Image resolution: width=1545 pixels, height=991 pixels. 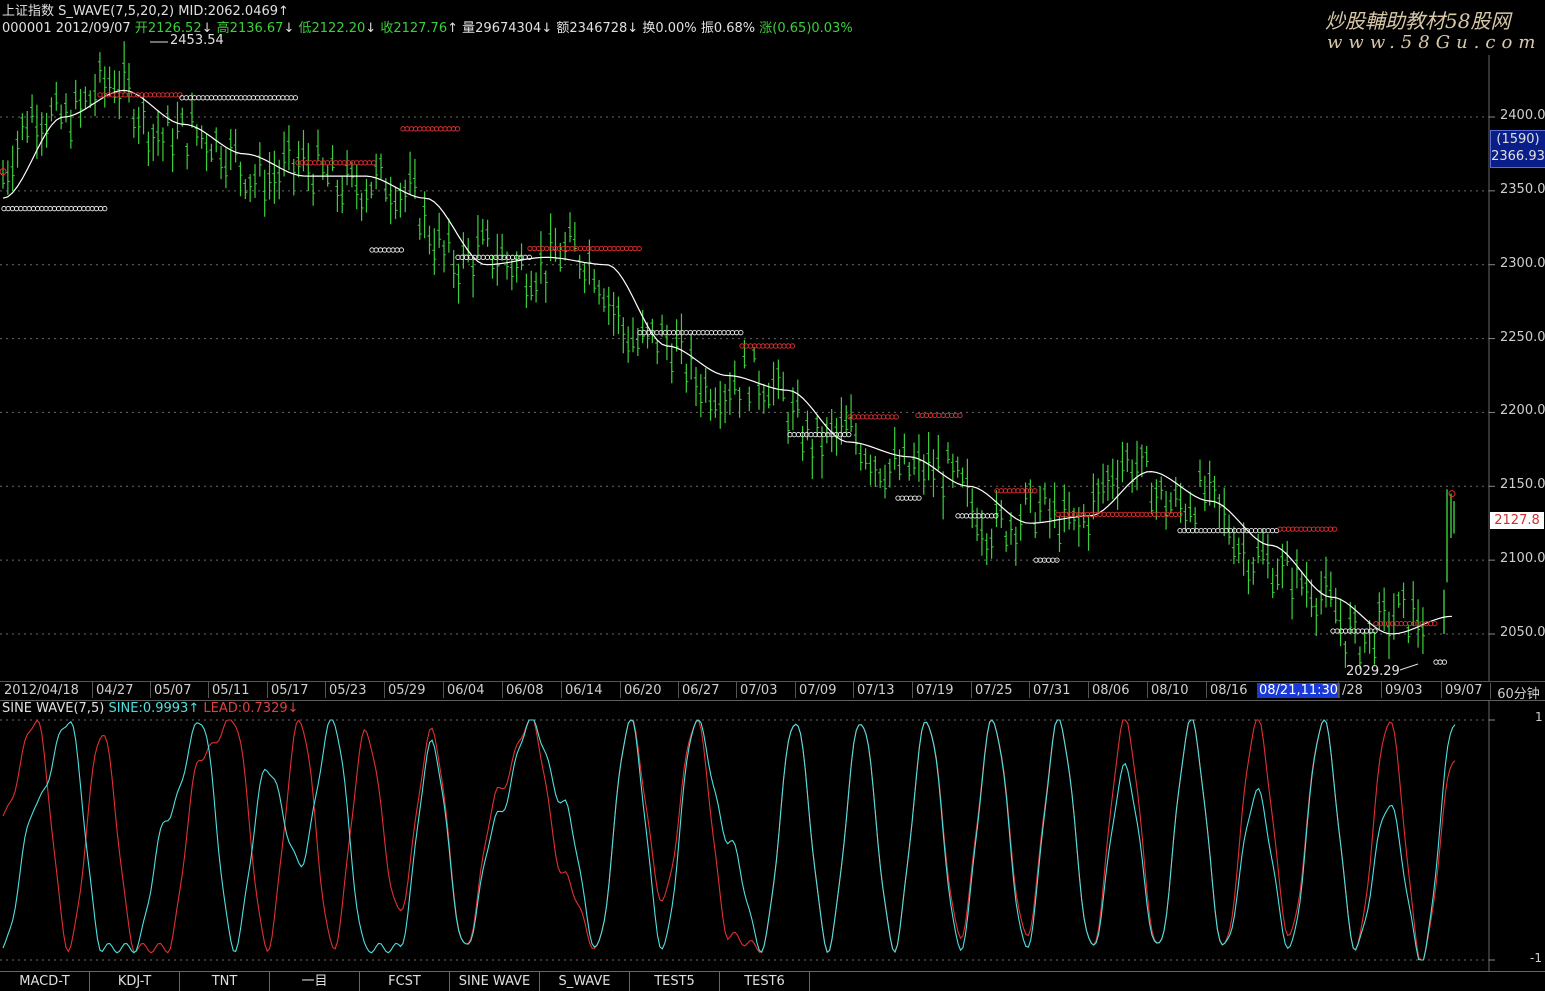 What do you see at coordinates (495, 981) in the screenshot?
I see `tab-sine-wave: SINE WAVE` at bounding box center [495, 981].